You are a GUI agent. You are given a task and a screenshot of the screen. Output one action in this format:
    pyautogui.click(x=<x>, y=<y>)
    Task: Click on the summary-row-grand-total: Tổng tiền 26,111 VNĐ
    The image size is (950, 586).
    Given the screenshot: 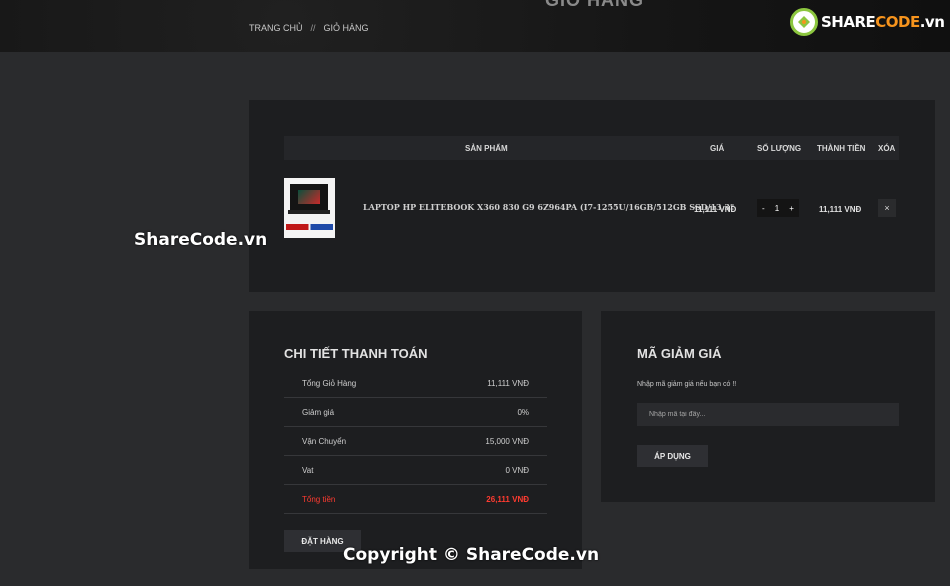 What is the action you would take?
    pyautogui.click(x=415, y=499)
    